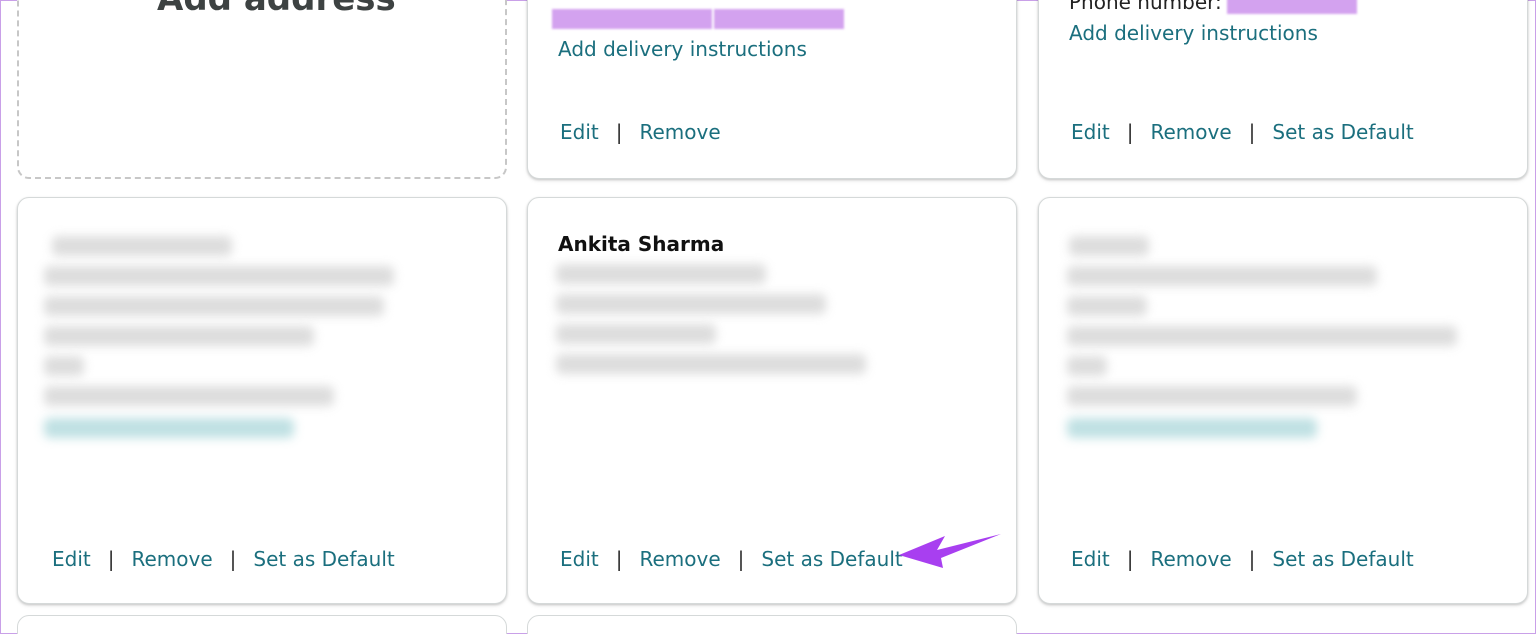  Describe the element at coordinates (276, 9) in the screenshot. I see `add-address-title: Add address` at that location.